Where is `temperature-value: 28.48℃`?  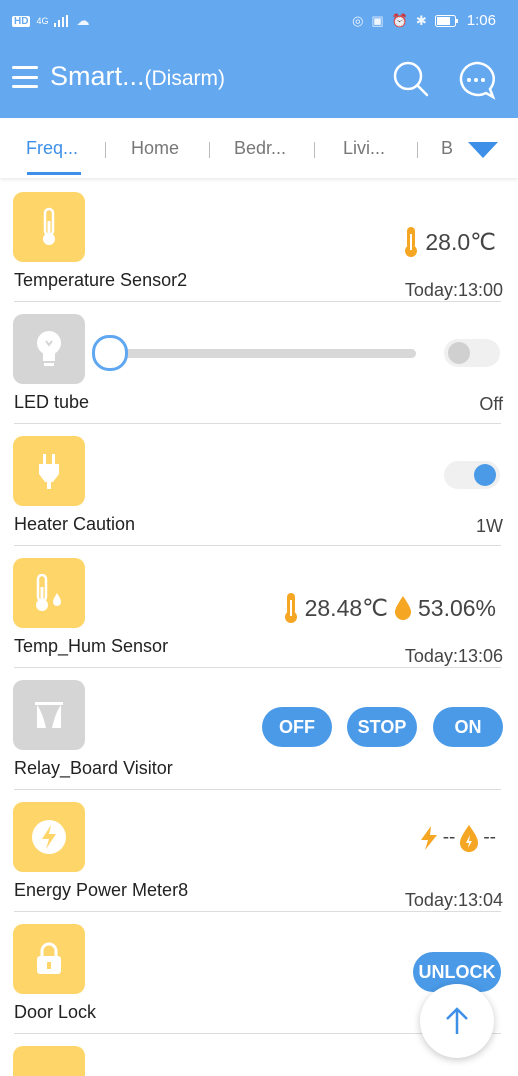
temperature-value: 28.48℃ is located at coordinates (346, 607).